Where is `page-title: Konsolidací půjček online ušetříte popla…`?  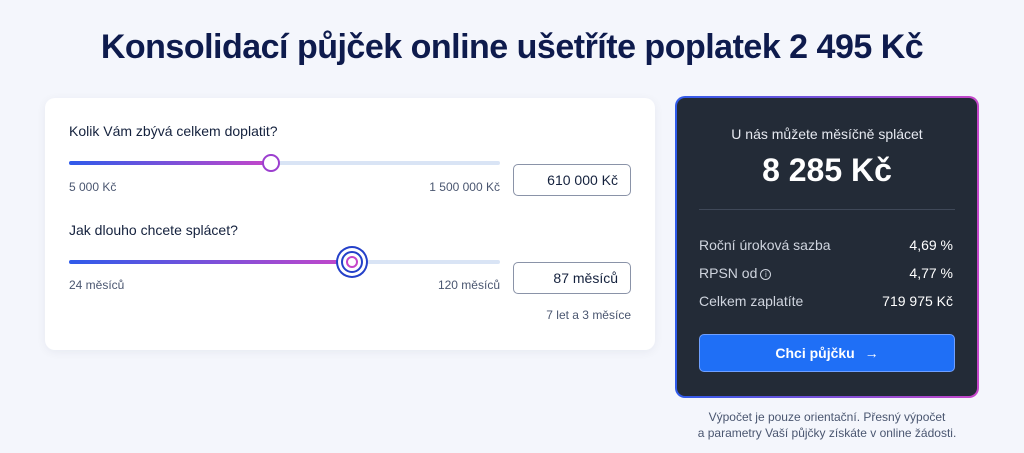 page-title: Konsolidací půjček online ušetříte popla… is located at coordinates (512, 47).